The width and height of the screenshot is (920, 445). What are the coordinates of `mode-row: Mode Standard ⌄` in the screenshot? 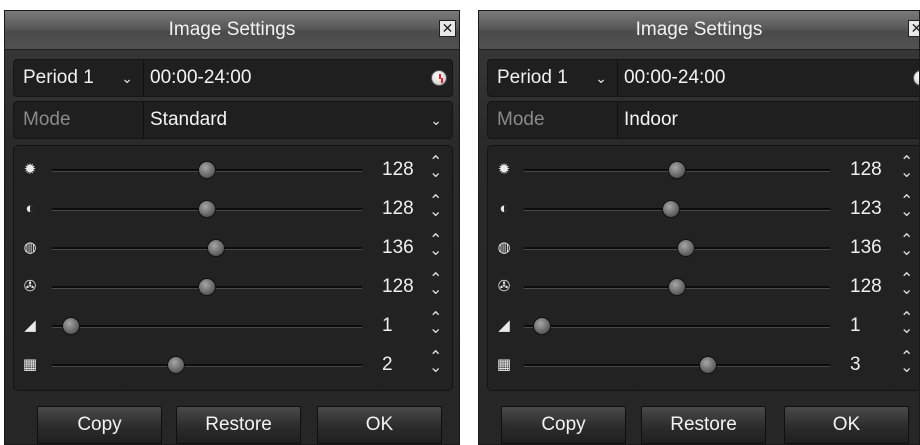 It's located at (233, 120).